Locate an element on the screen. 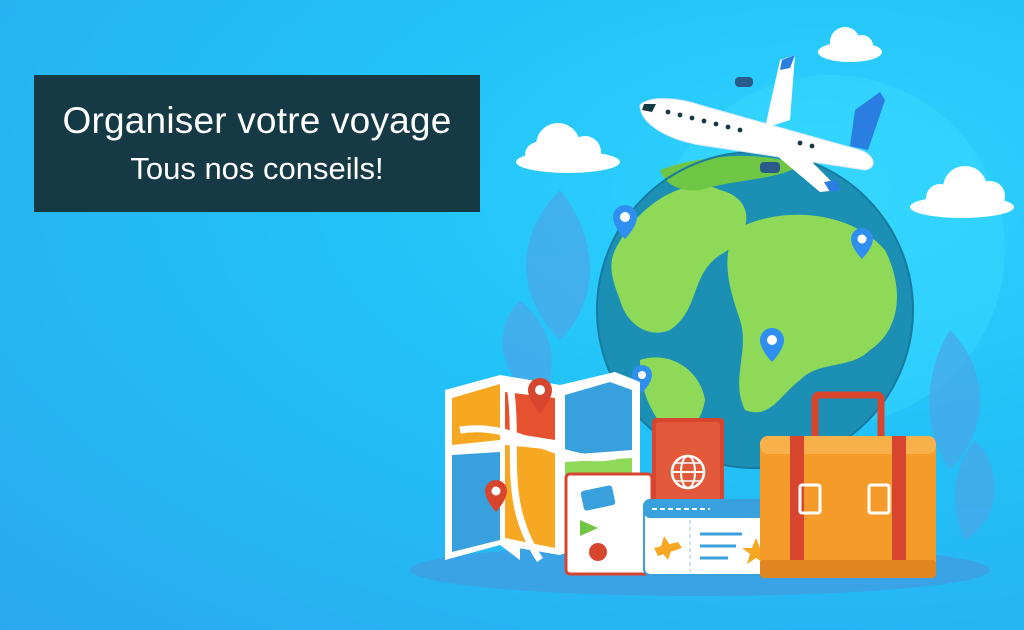 This screenshot has width=1024, height=630. leaf-decoration-right is located at coordinates (962, 435).